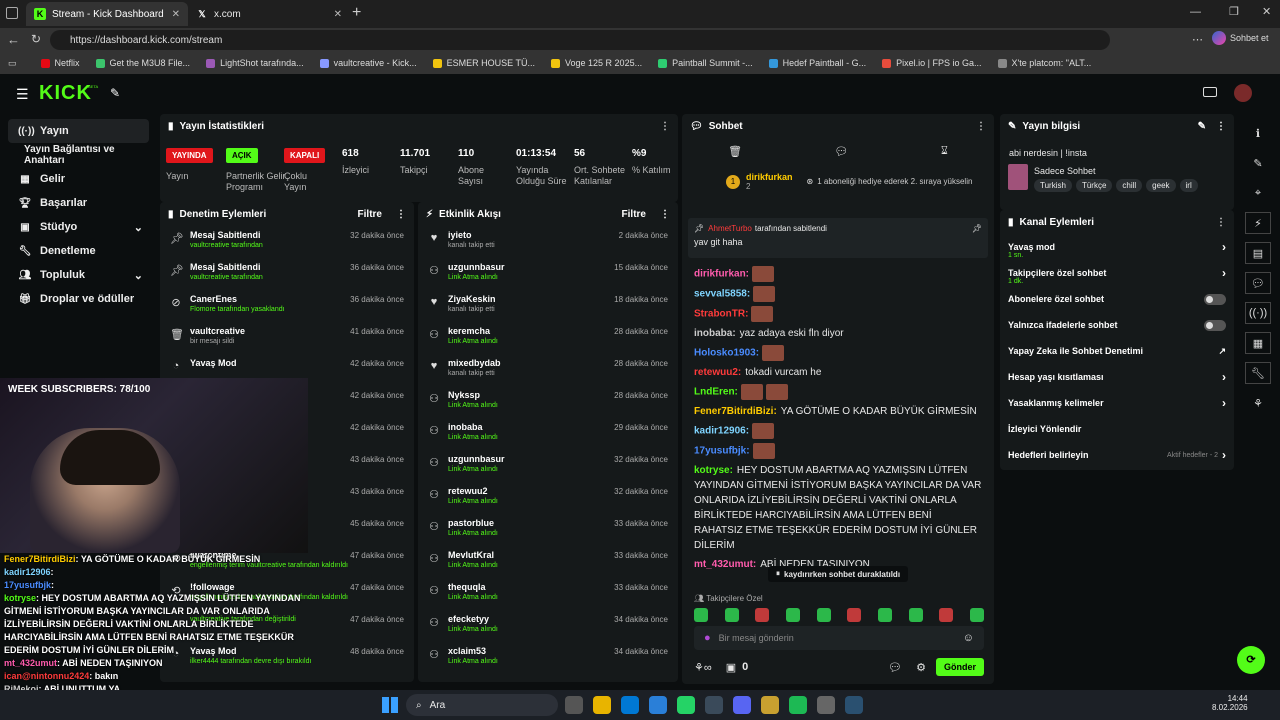 The height and width of the screenshot is (720, 1280). I want to click on list-item: ⚇ Nykssp Link Atma alındı 28 dakika önce, so click(548, 402).